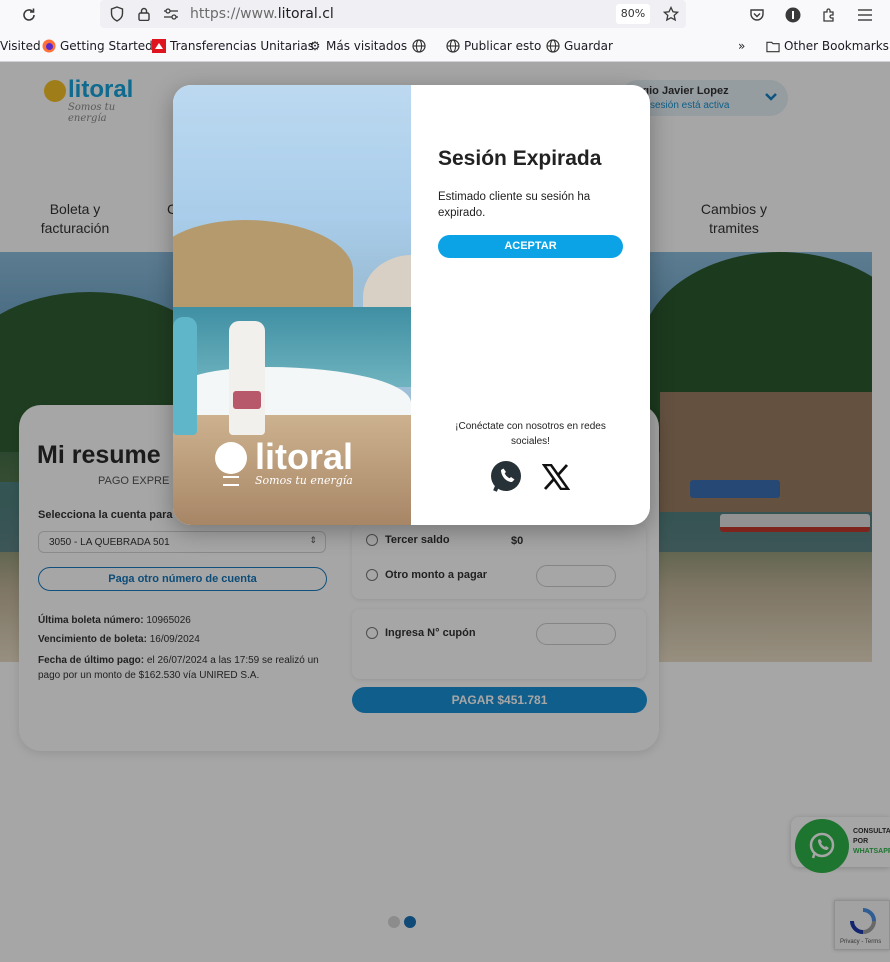  Describe the element at coordinates (793, 15) in the screenshot. I see `account-icon` at that location.